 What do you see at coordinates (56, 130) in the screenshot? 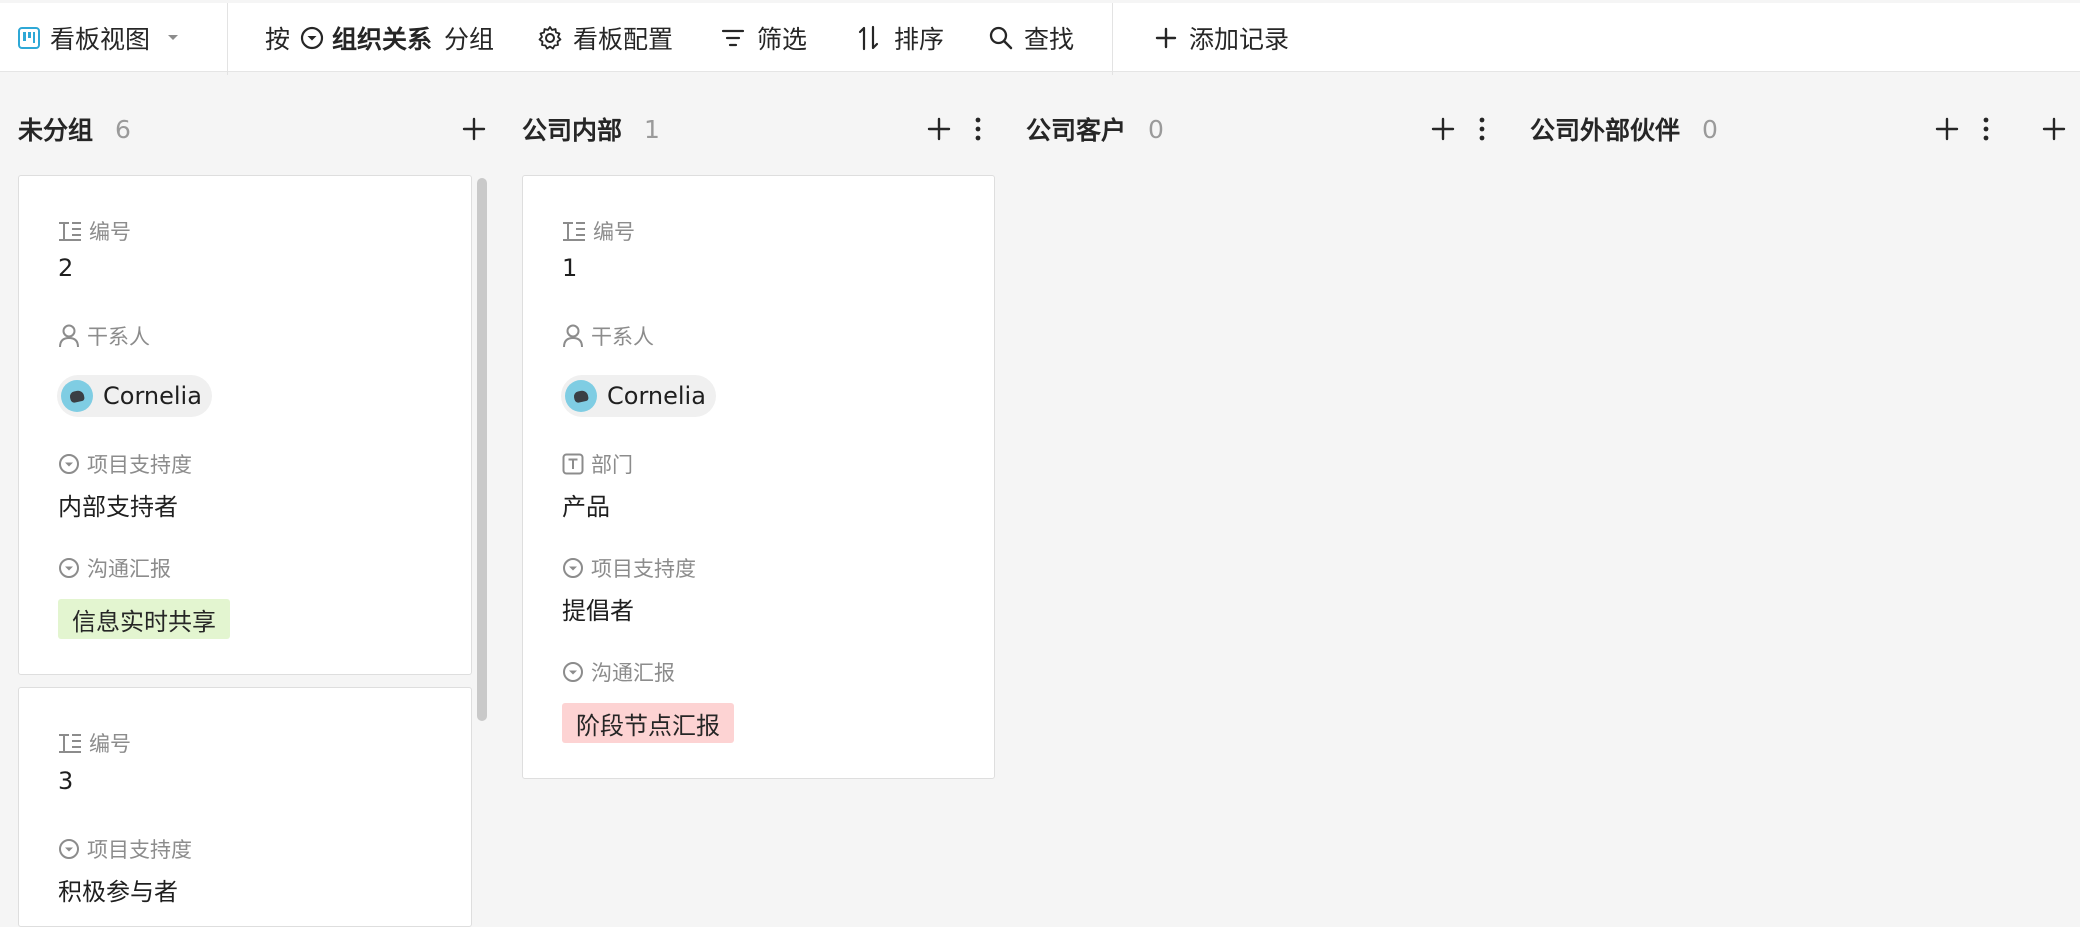
I see `column-name: 未分组` at bounding box center [56, 130].